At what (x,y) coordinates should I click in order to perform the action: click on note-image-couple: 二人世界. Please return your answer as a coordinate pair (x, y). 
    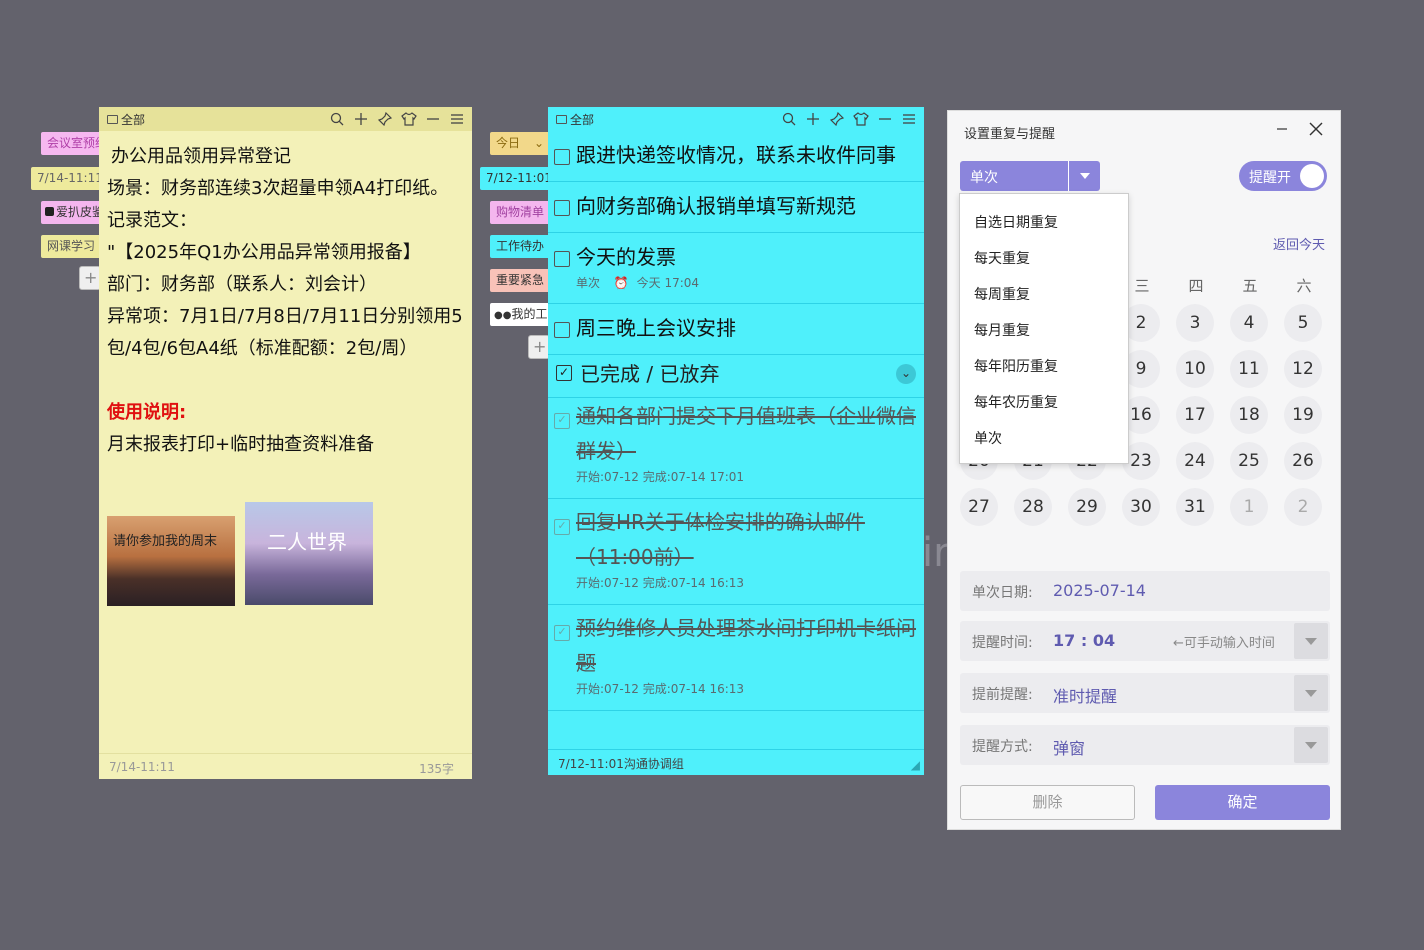
    Looking at the image, I should click on (309, 553).